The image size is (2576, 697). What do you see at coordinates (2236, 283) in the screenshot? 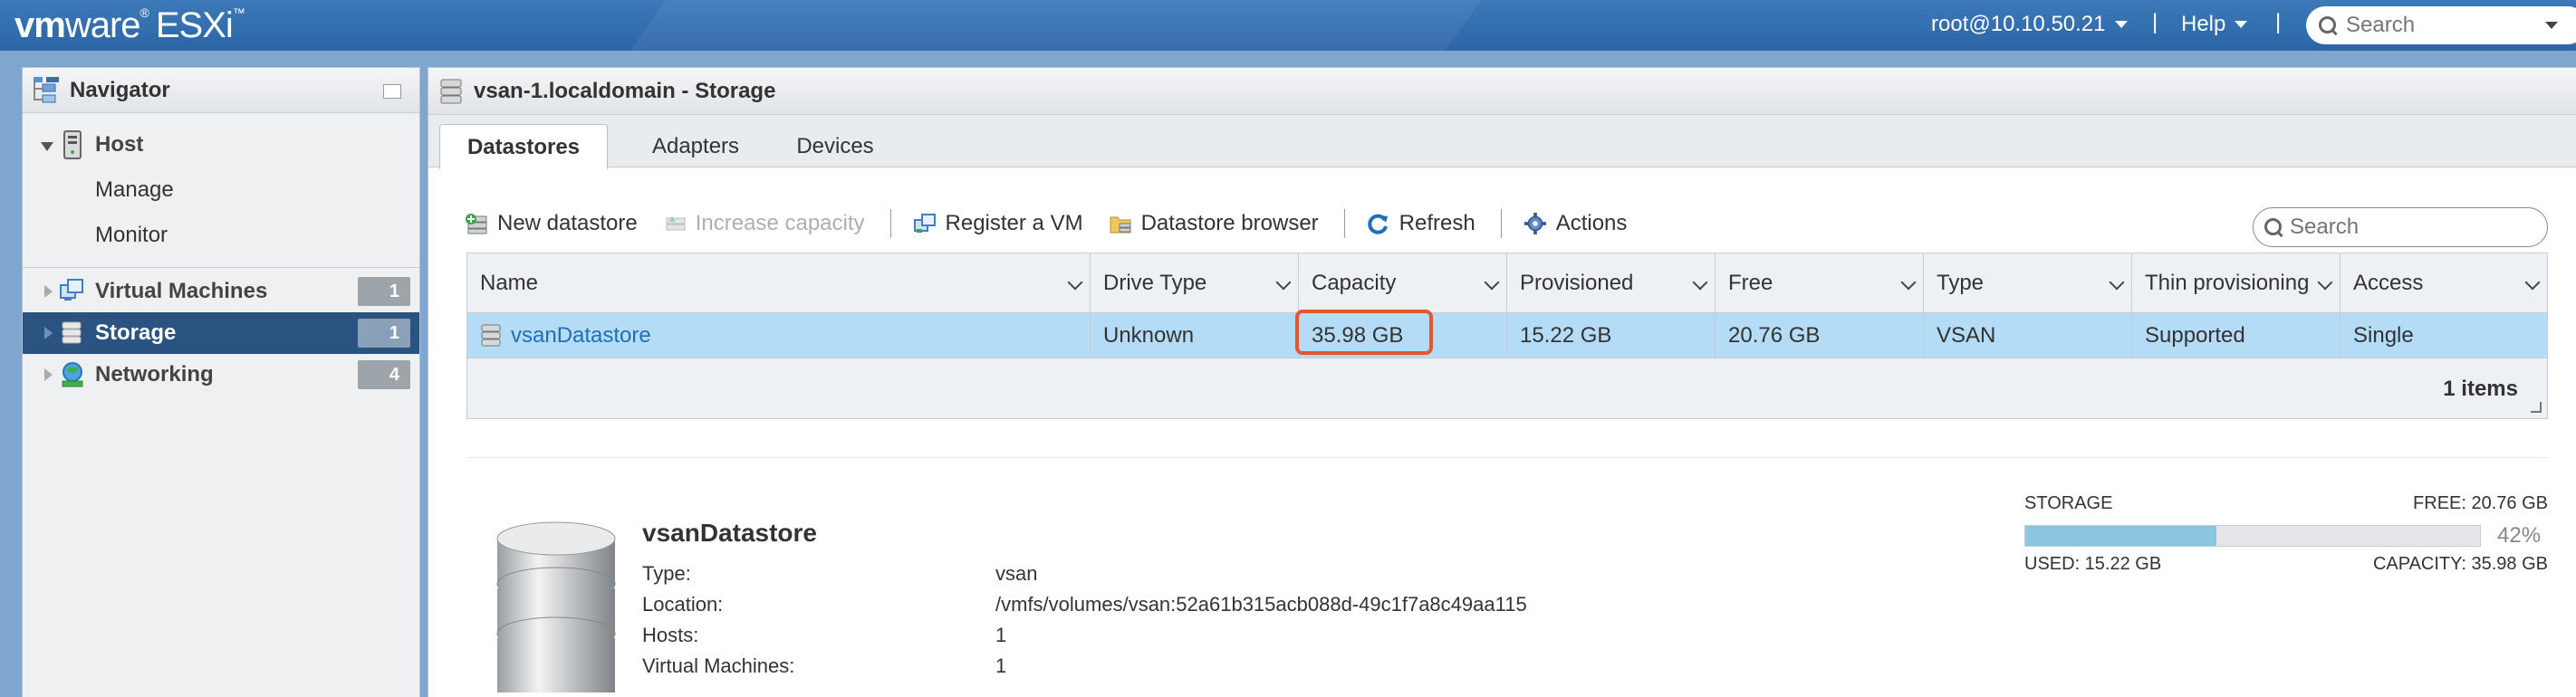
I see `column-header-thin-provisioning: Thin provisioning` at bounding box center [2236, 283].